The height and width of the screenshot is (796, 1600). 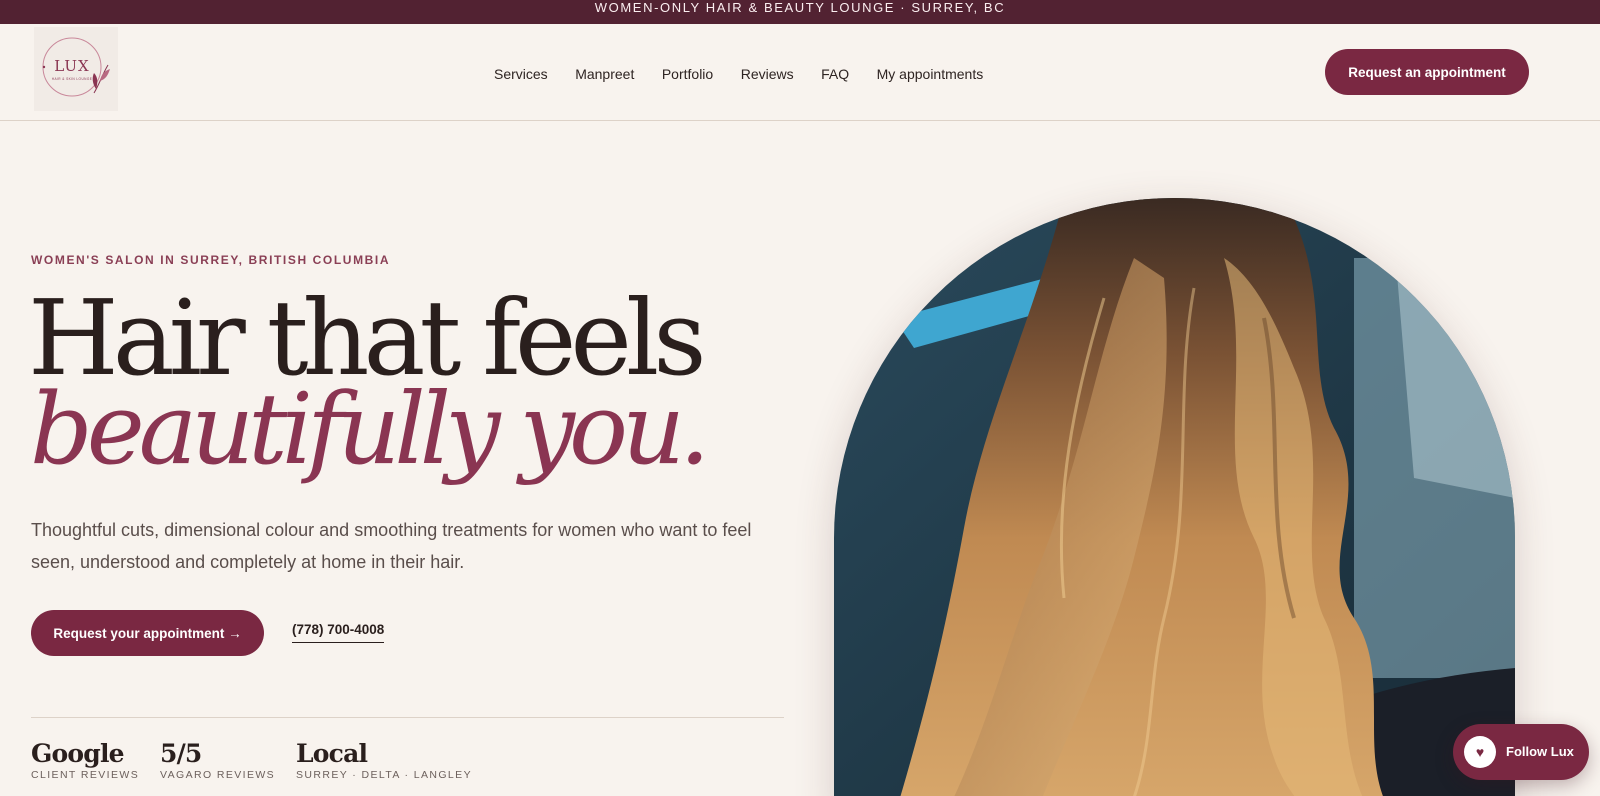 What do you see at coordinates (521, 74) in the screenshot?
I see `nav-services: Services` at bounding box center [521, 74].